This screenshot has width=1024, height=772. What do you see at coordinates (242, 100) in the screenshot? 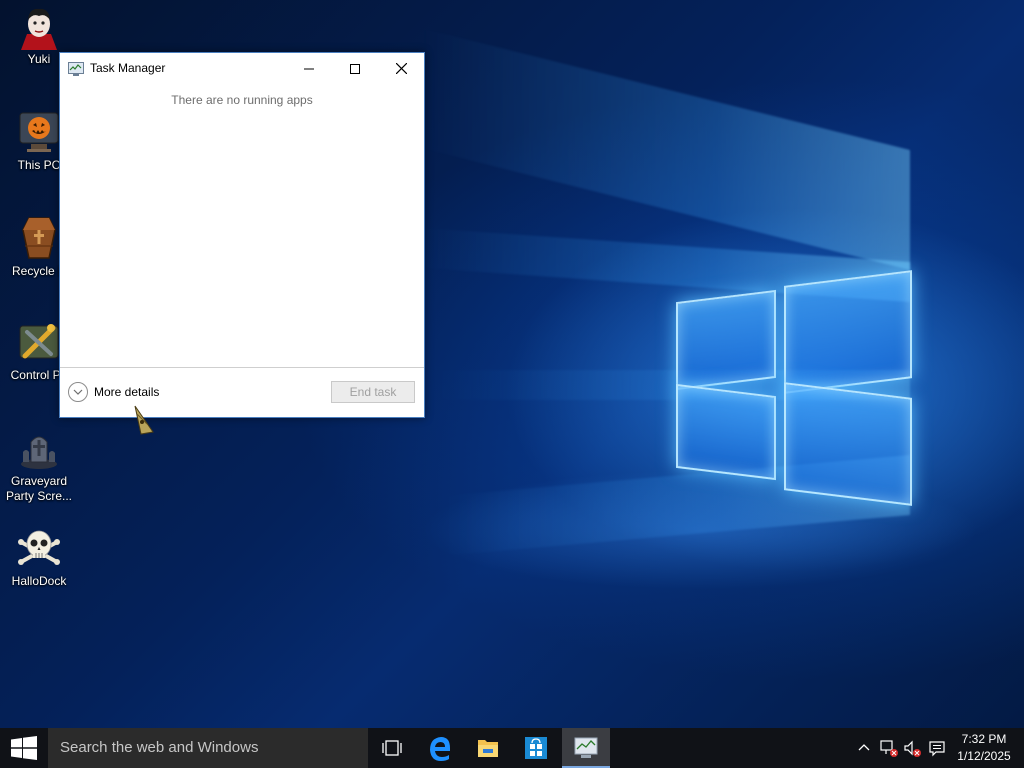
I see `no-running-apps-message: There are no running apps` at bounding box center [242, 100].